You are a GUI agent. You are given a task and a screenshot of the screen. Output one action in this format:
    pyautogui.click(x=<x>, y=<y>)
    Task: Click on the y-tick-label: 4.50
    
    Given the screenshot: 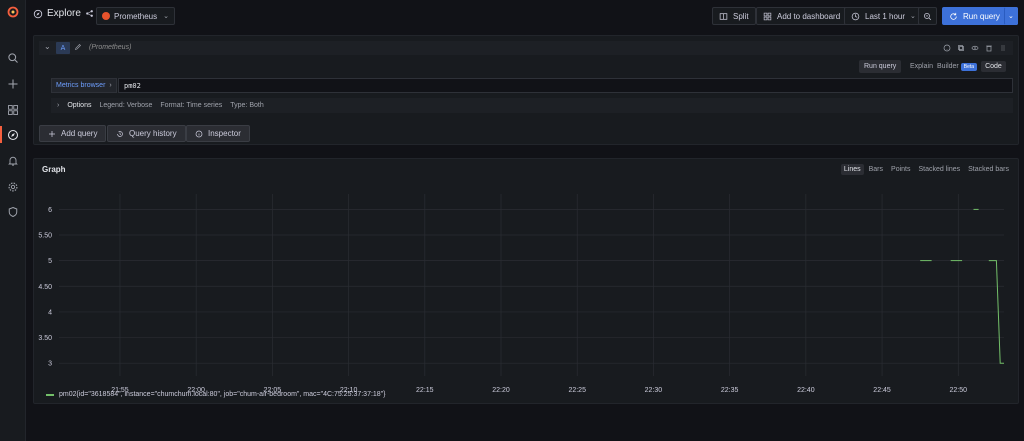 What is the action you would take?
    pyautogui.click(x=45, y=287)
    